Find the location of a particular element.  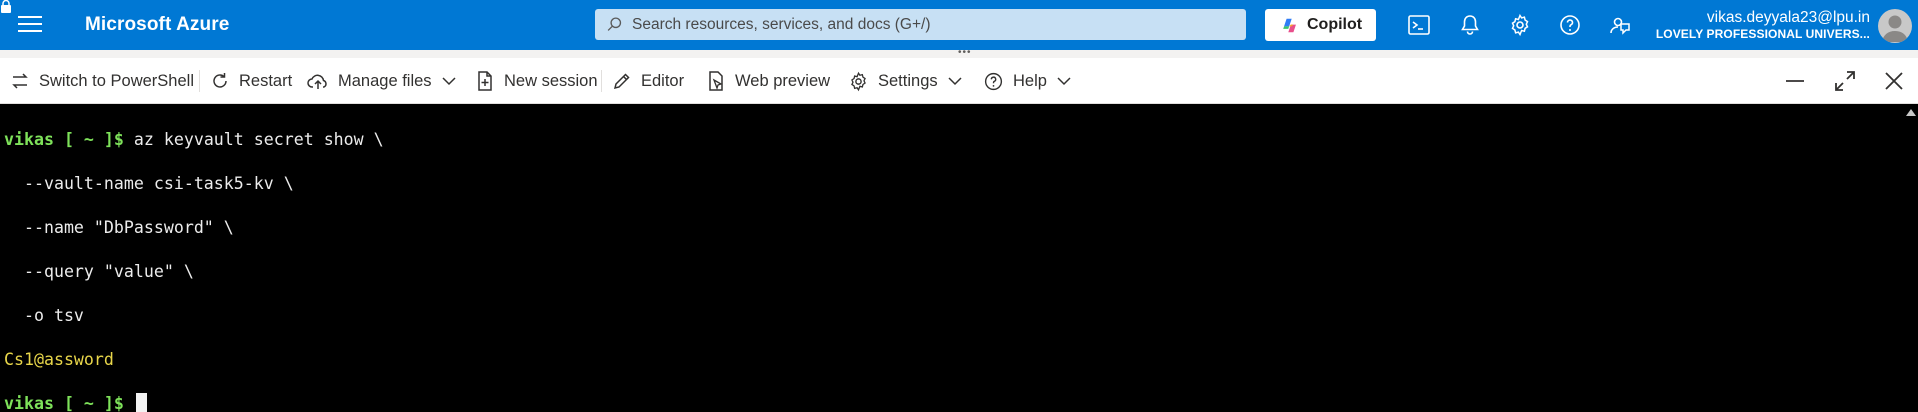

avatar is located at coordinates (1895, 26).